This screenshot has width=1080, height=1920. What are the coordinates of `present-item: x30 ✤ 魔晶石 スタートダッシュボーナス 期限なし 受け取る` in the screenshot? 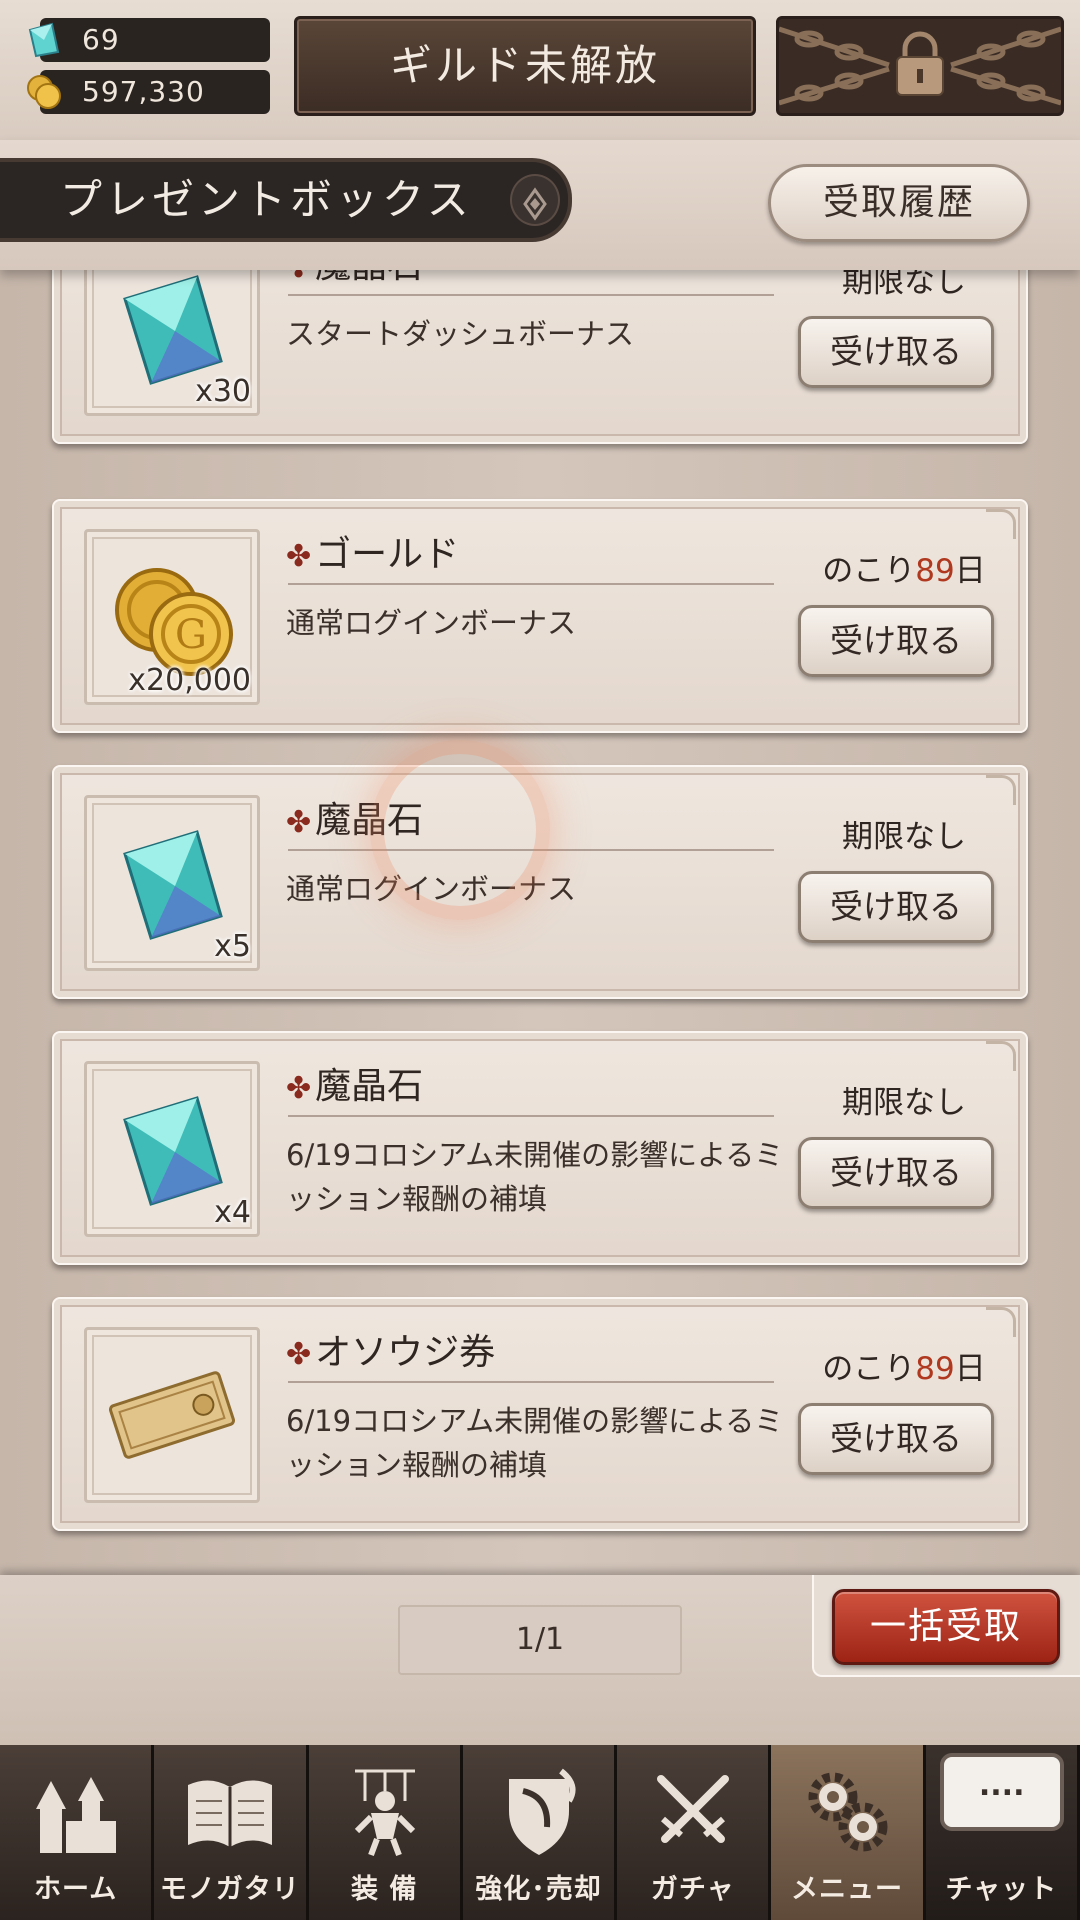 It's located at (540, 357).